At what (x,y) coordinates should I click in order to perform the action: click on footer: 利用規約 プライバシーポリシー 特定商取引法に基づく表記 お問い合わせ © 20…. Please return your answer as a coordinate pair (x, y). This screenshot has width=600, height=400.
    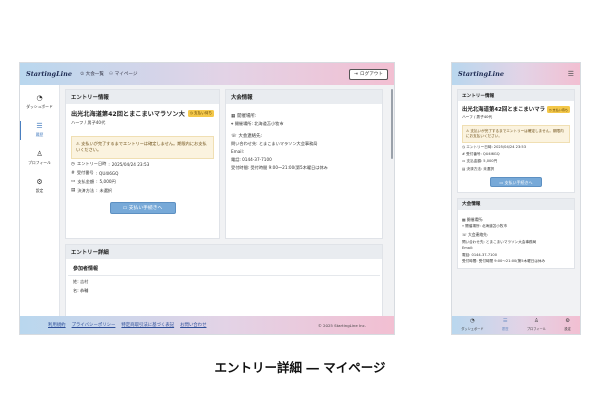
    Looking at the image, I should click on (207, 325).